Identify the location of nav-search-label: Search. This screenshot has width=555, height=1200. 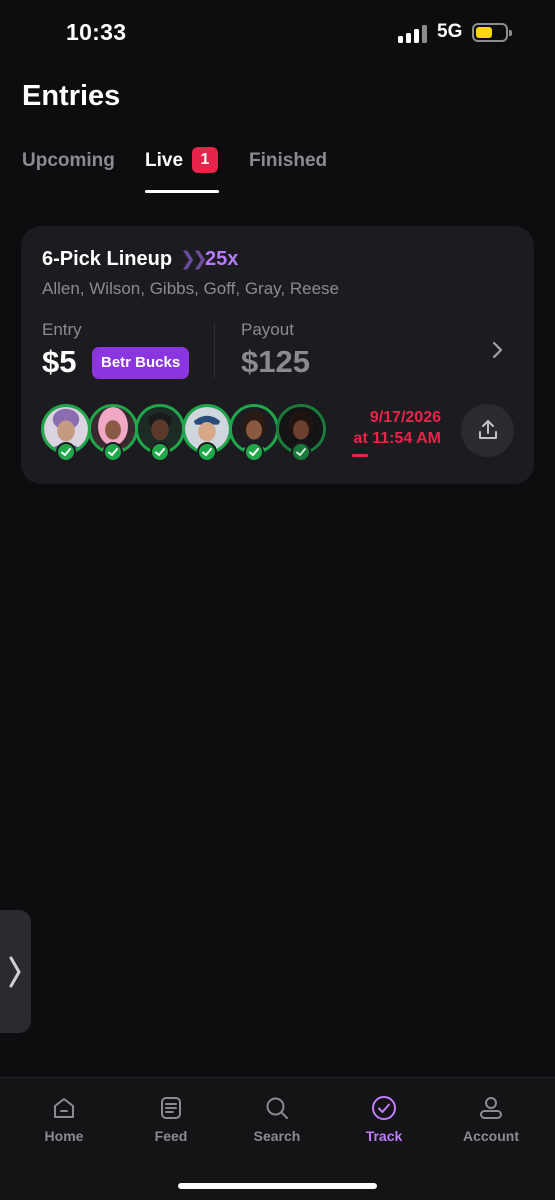
(277, 1136).